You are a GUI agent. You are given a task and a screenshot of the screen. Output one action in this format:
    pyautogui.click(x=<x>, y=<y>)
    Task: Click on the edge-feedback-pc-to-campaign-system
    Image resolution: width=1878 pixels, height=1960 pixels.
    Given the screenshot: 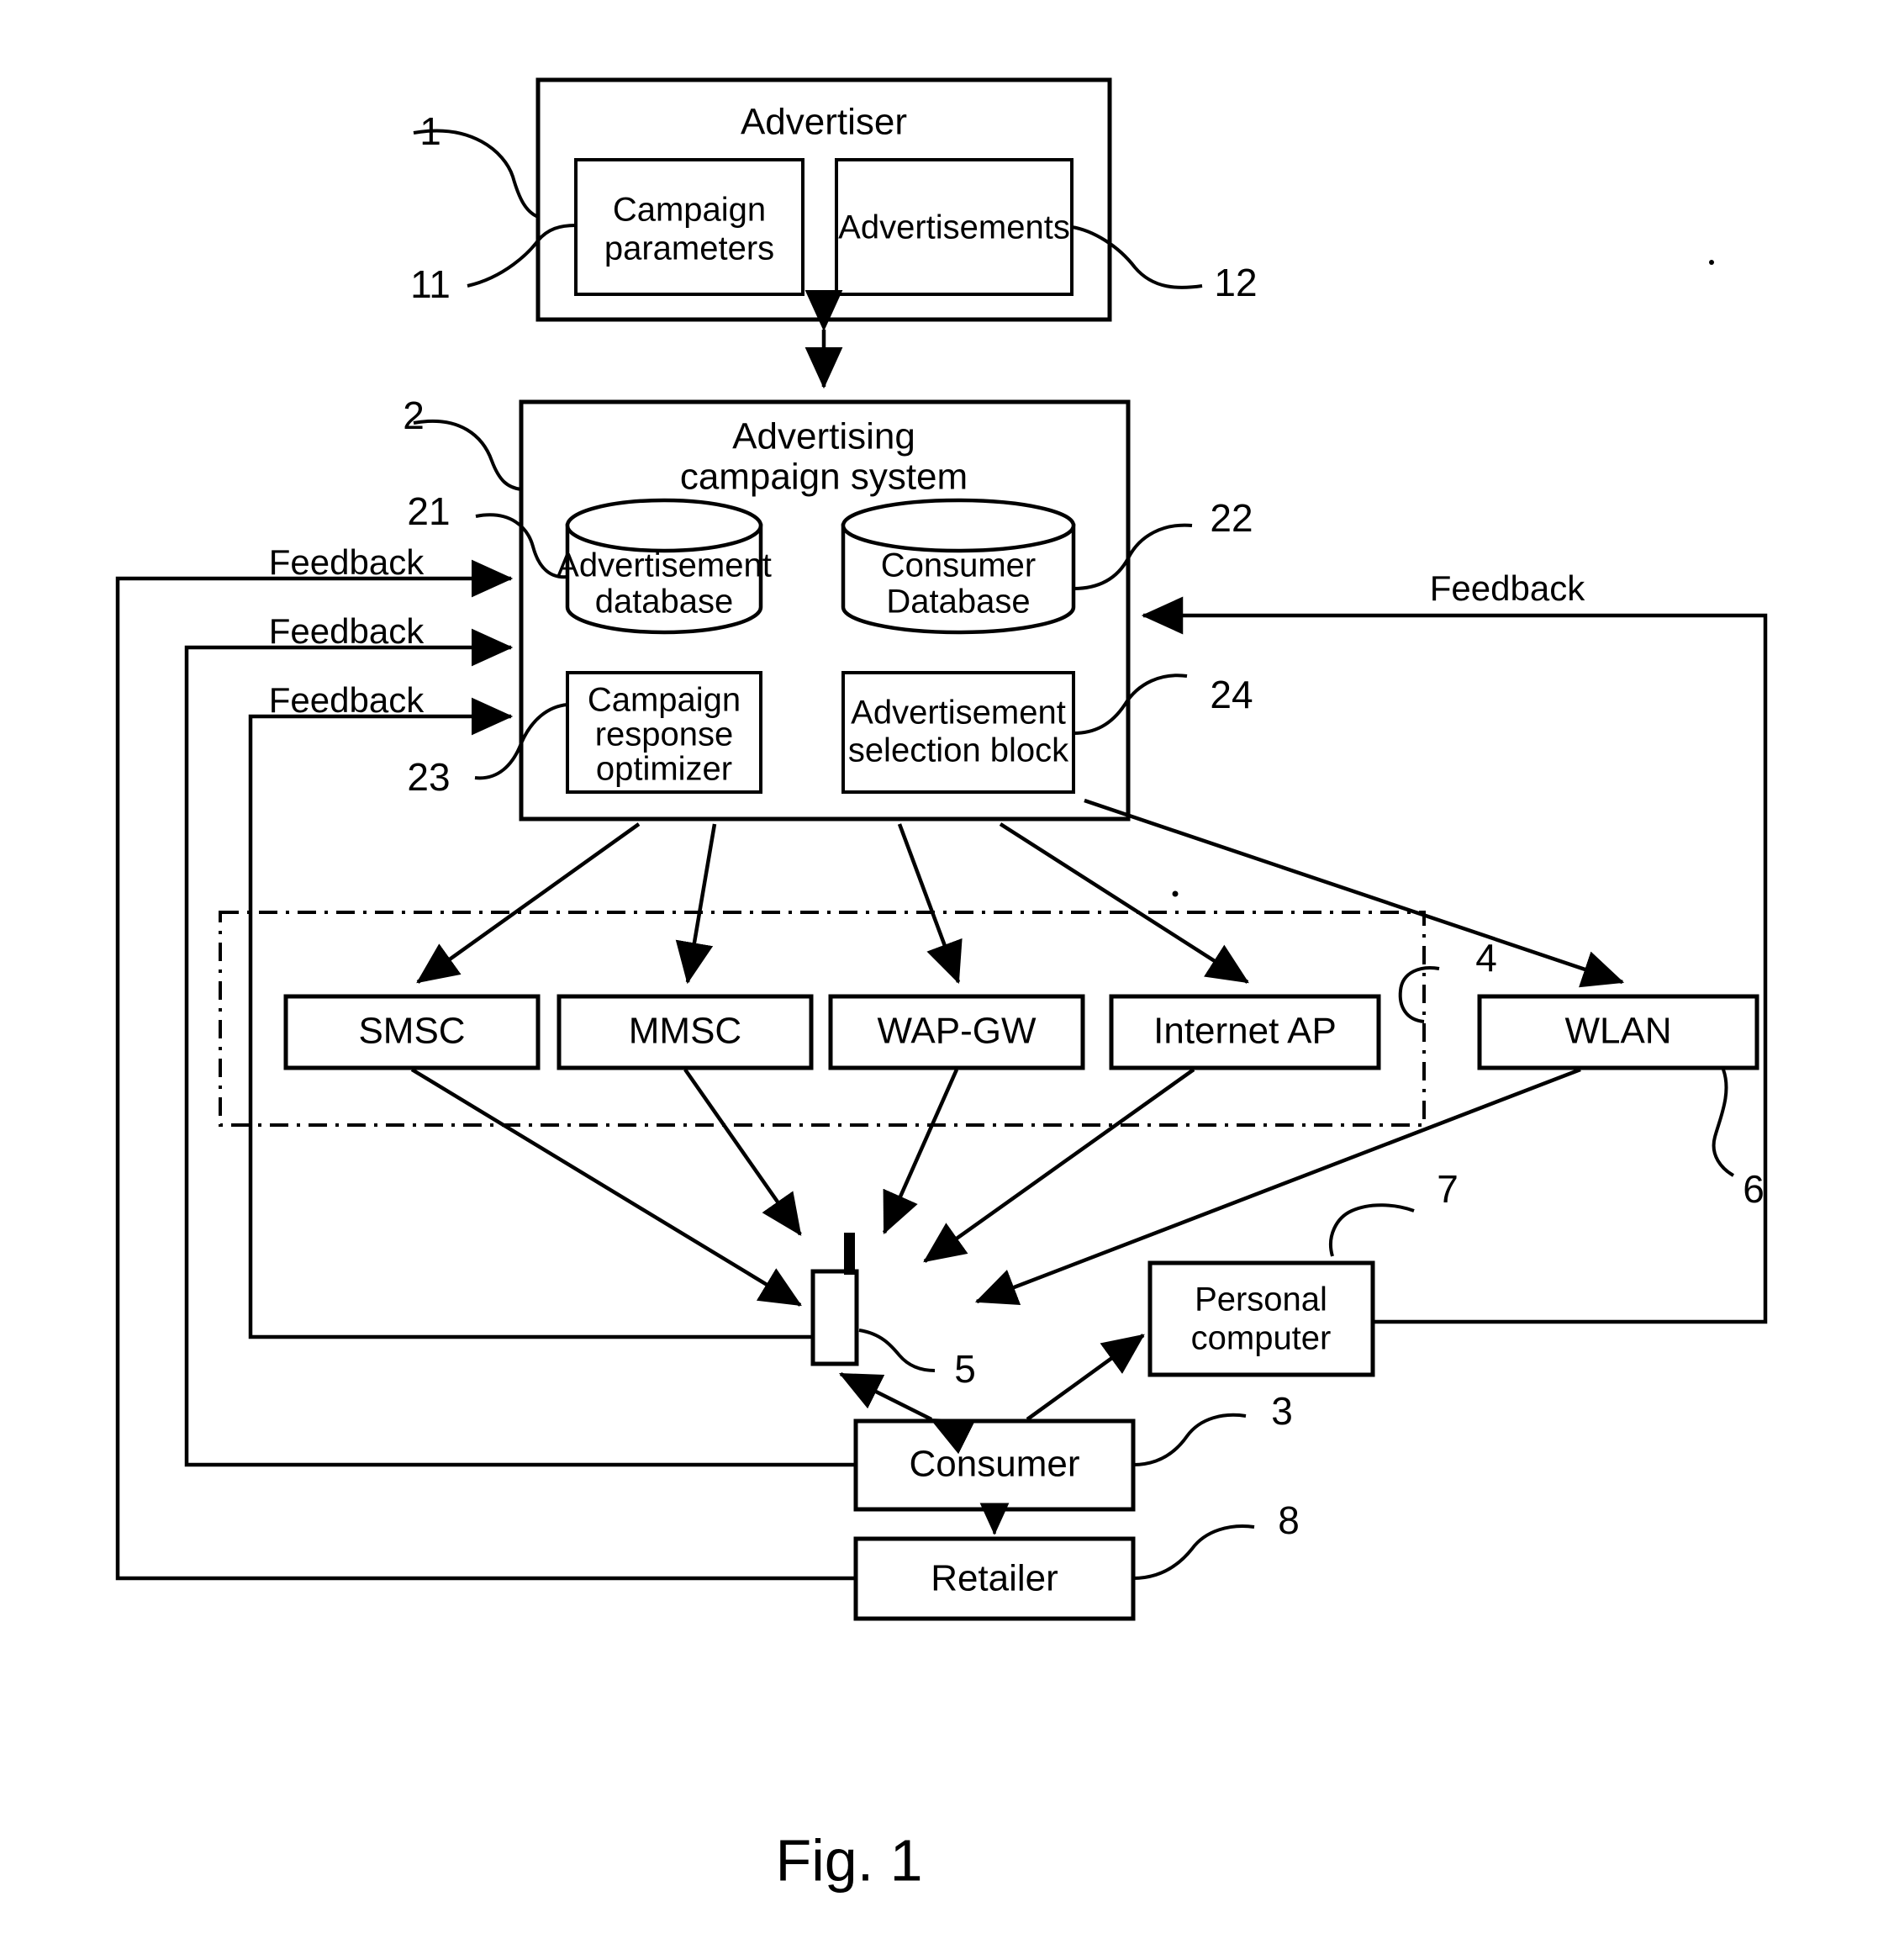 What is the action you would take?
    pyautogui.click(x=1454, y=960)
    